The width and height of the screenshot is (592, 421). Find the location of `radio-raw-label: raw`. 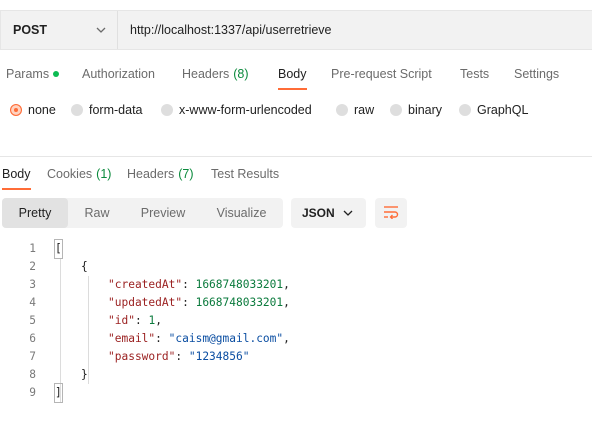

radio-raw-label: raw is located at coordinates (364, 110).